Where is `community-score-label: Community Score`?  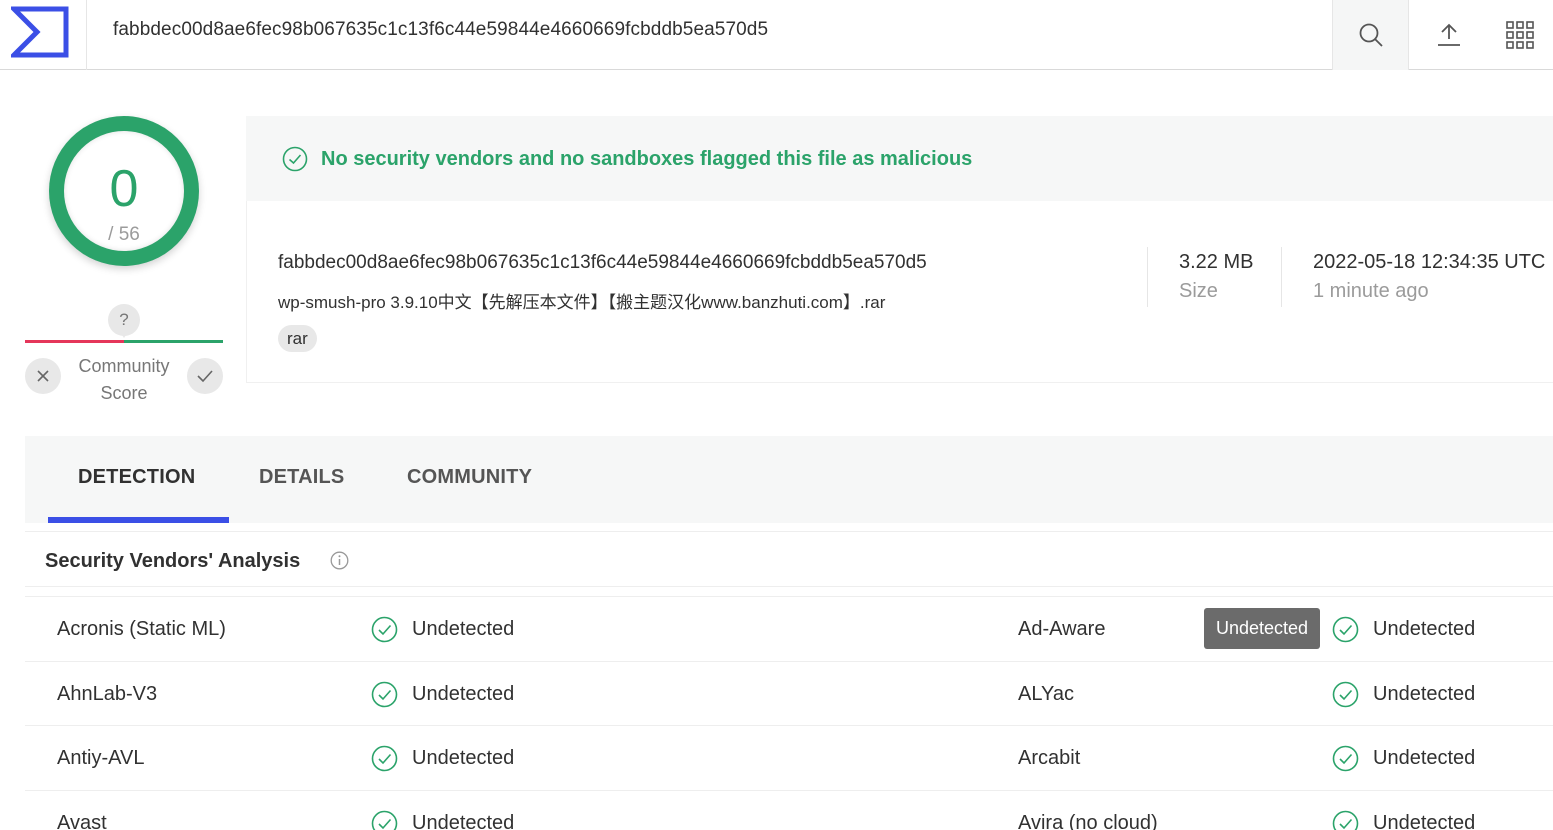 community-score-label: Community Score is located at coordinates (124, 379).